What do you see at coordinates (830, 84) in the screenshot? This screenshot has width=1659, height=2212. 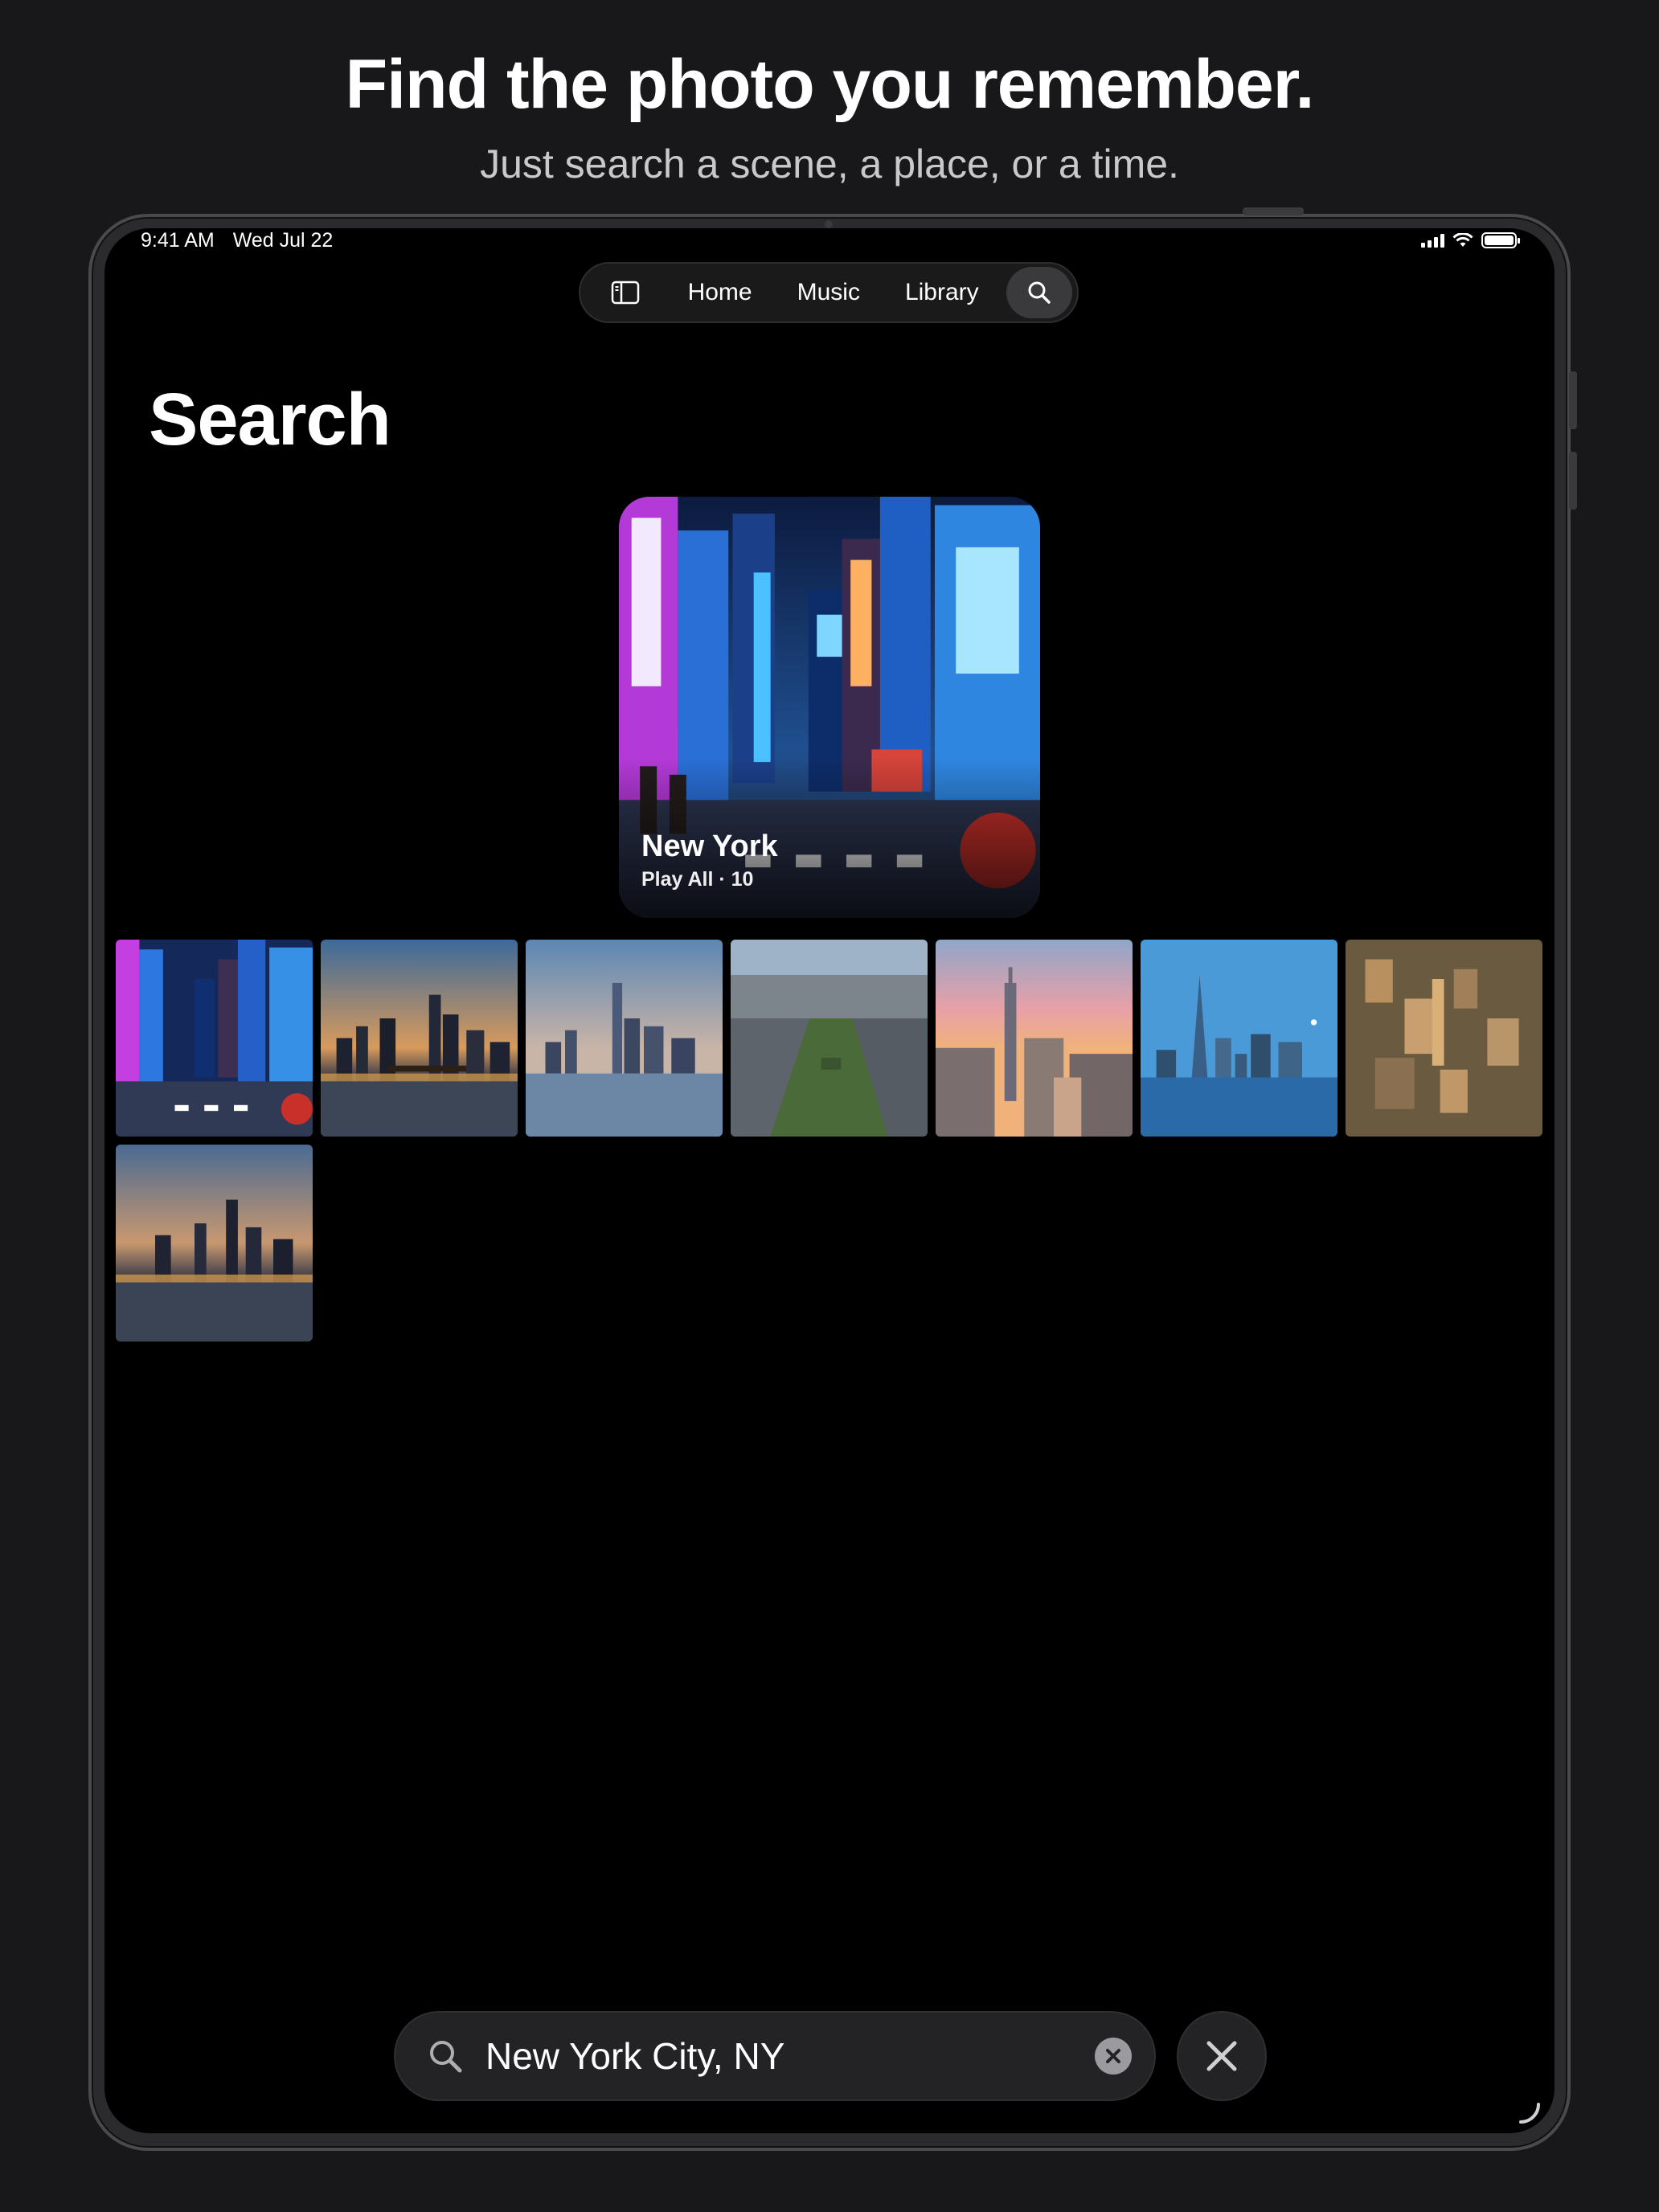 I see `promo-title: Find the photo you remember.` at bounding box center [830, 84].